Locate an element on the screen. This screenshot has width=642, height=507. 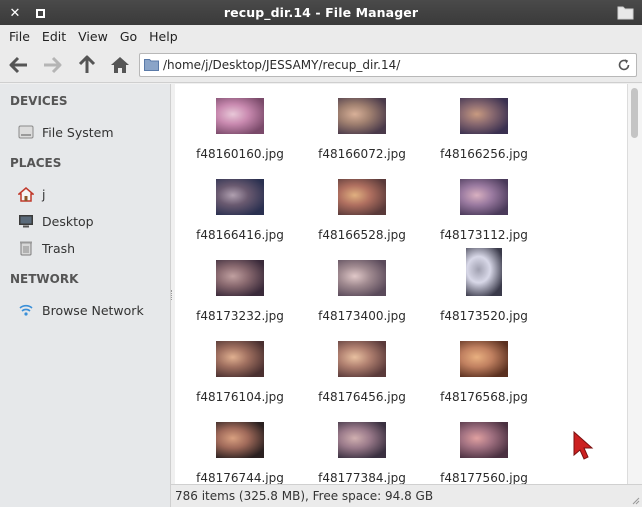
file-name: f48160160.jpg is located at coordinates (240, 154).